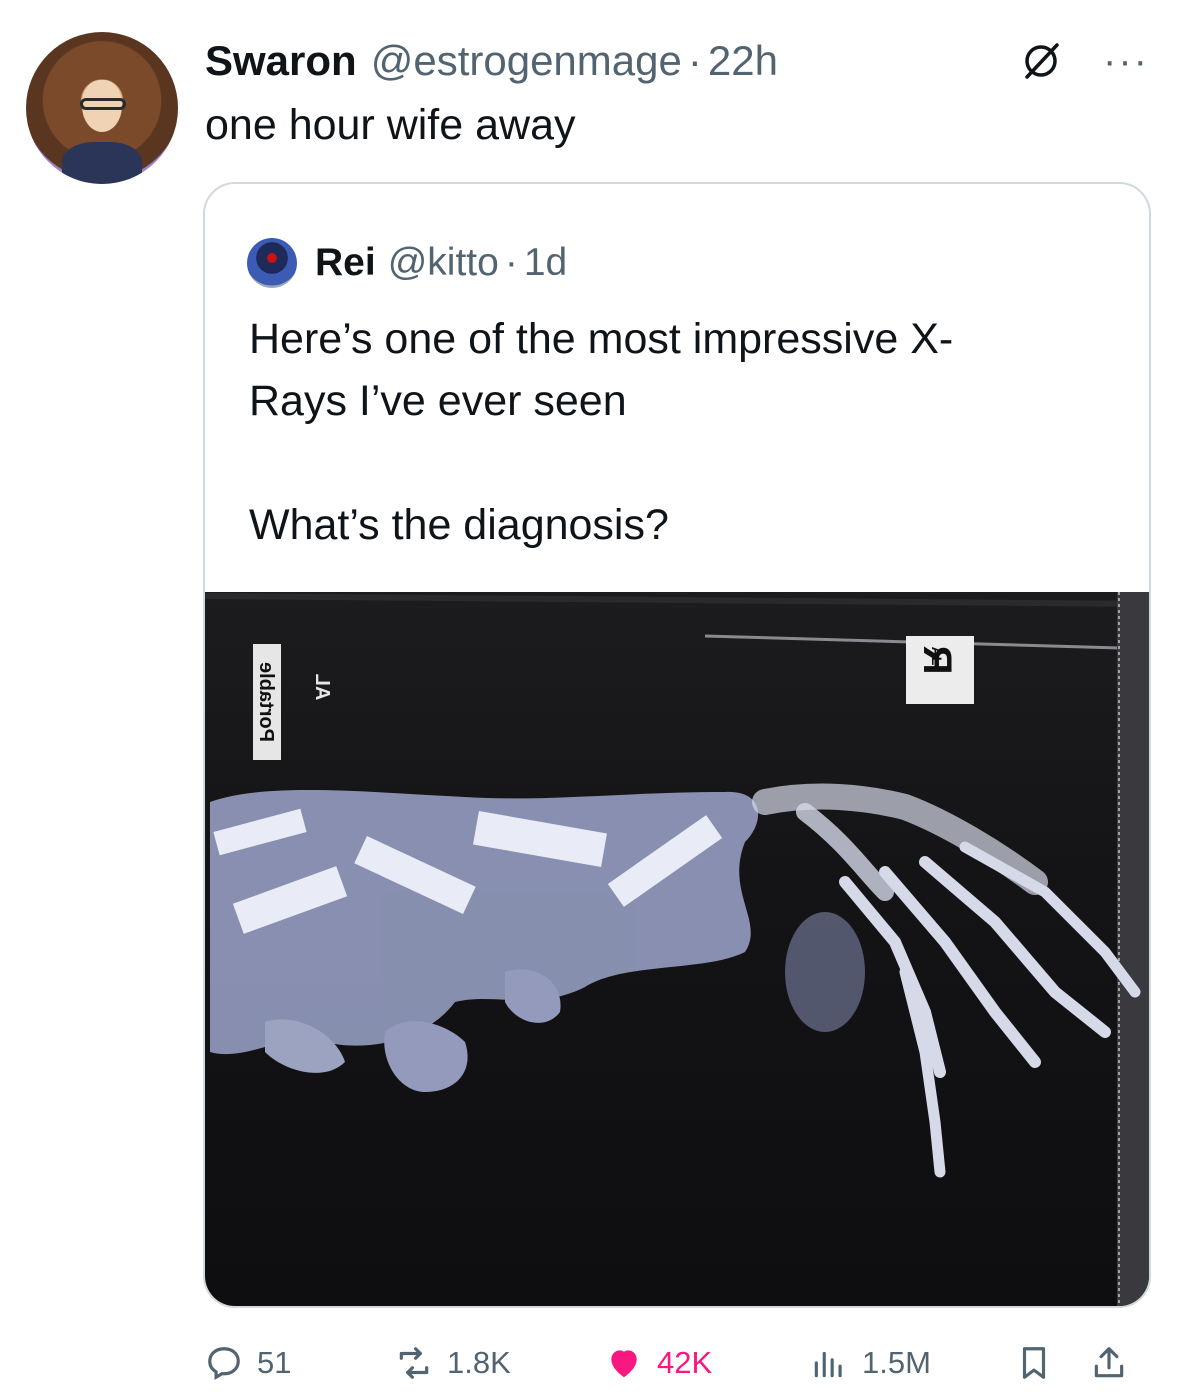 The image size is (1179, 1397). I want to click on post-header: Swaron @estrogenmage · 22h ···, so click(677, 61).